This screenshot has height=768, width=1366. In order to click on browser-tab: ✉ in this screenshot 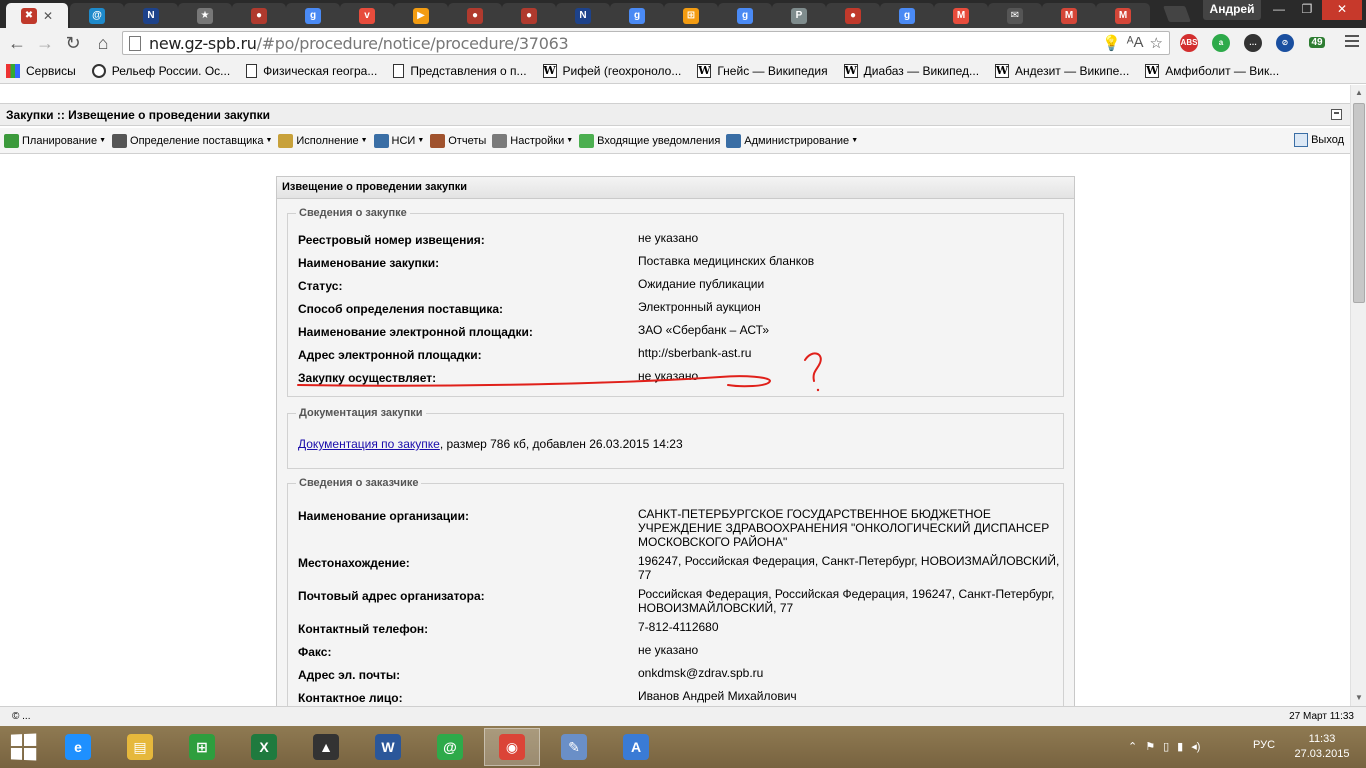, I will do `click(1015, 15)`.